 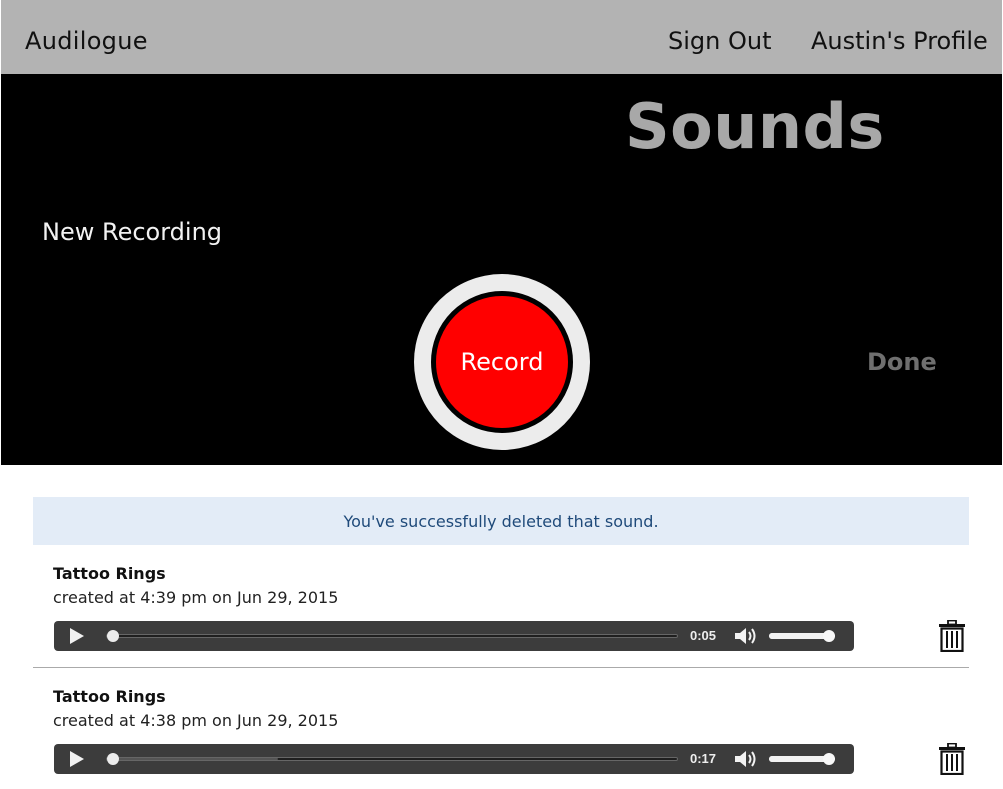 I want to click on audio-player: 0:05, so click(x=454, y=636).